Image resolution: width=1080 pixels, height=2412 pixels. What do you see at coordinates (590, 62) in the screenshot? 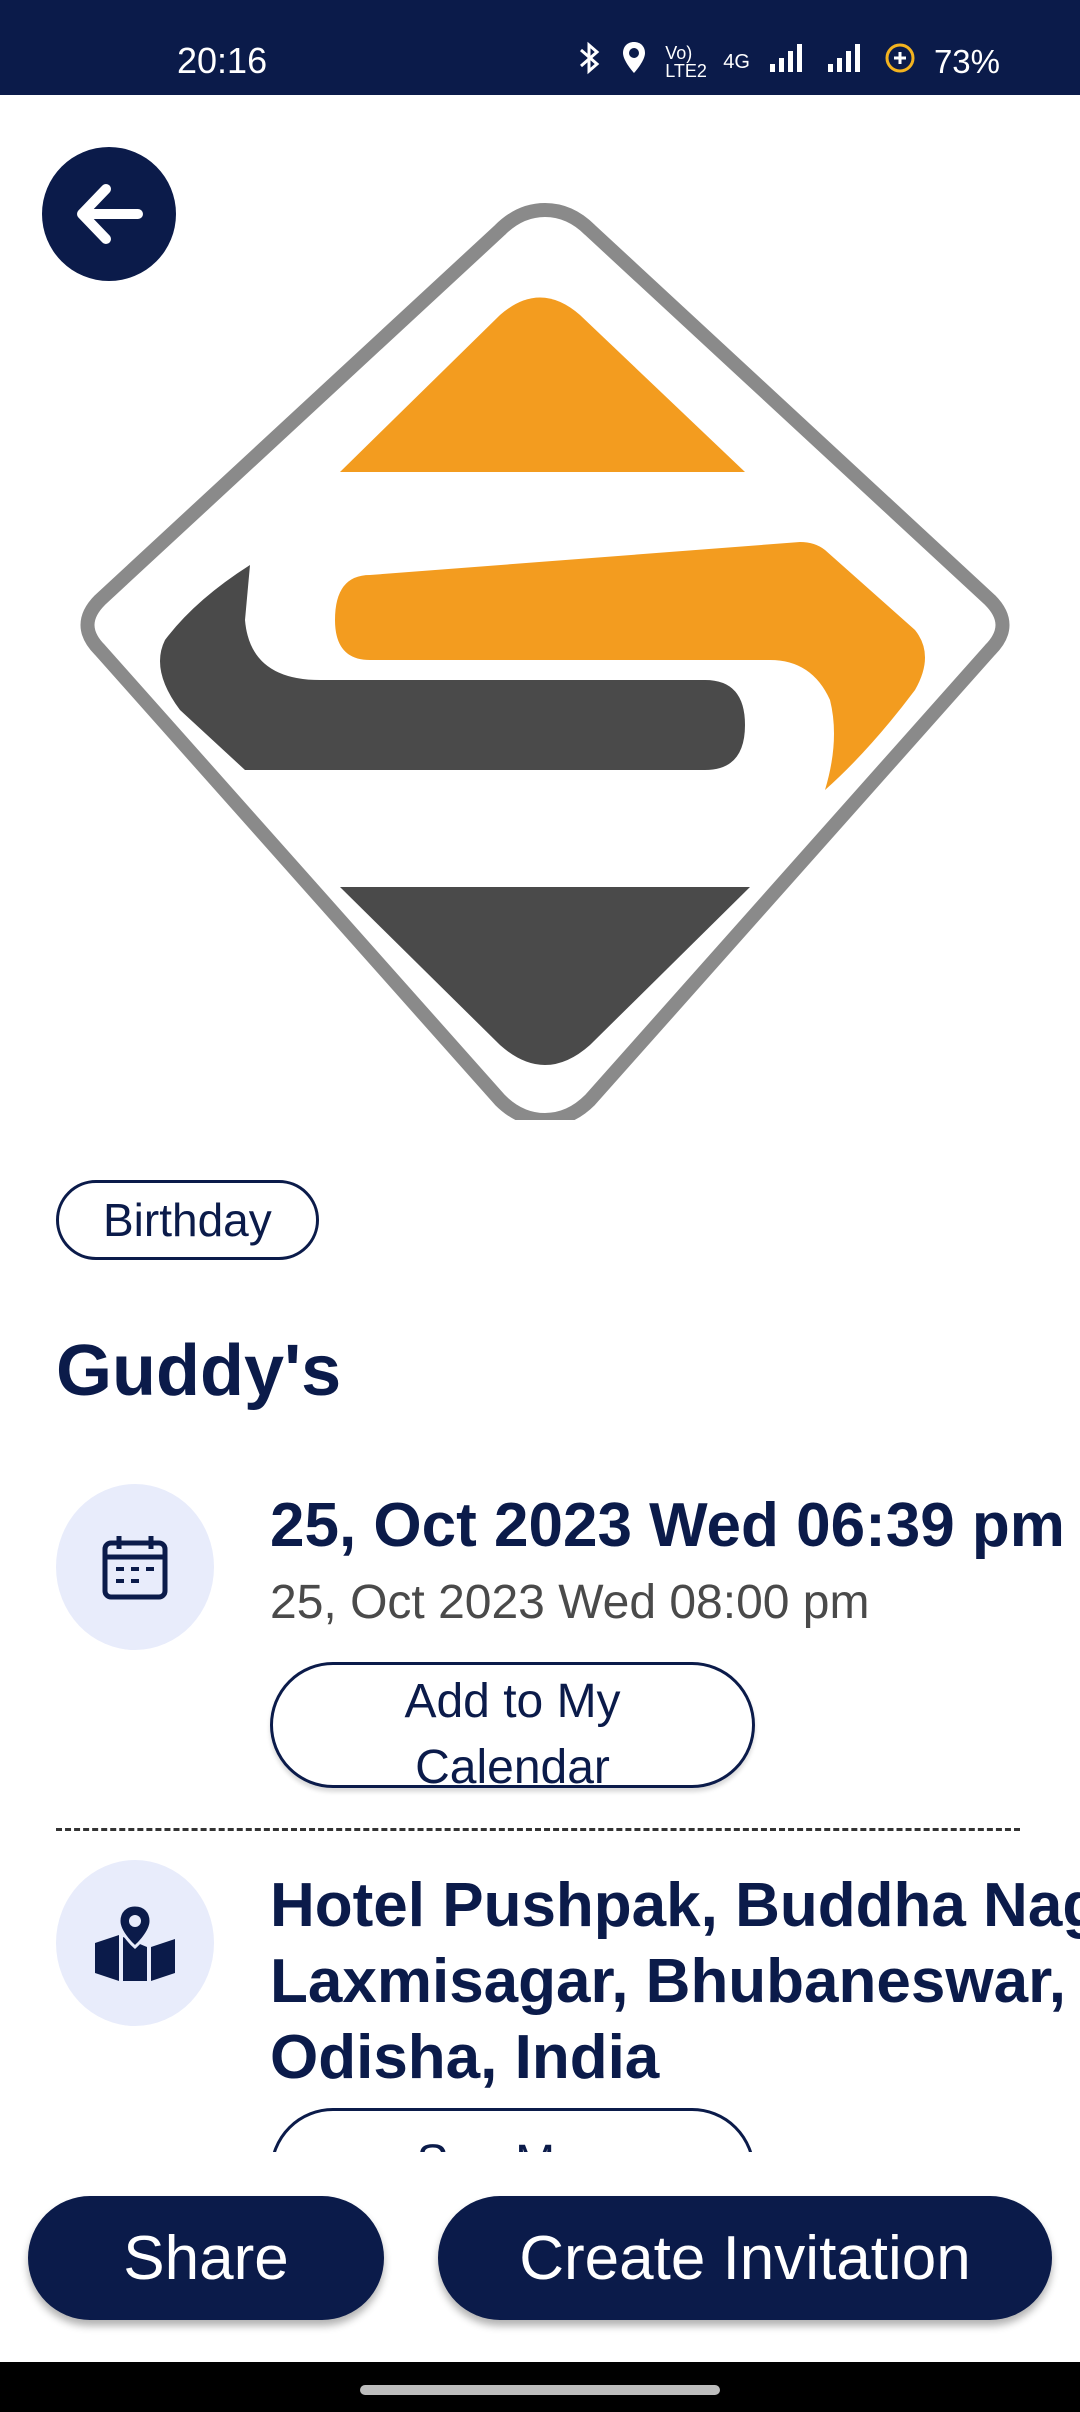
I see `bluetooth-icon` at bounding box center [590, 62].